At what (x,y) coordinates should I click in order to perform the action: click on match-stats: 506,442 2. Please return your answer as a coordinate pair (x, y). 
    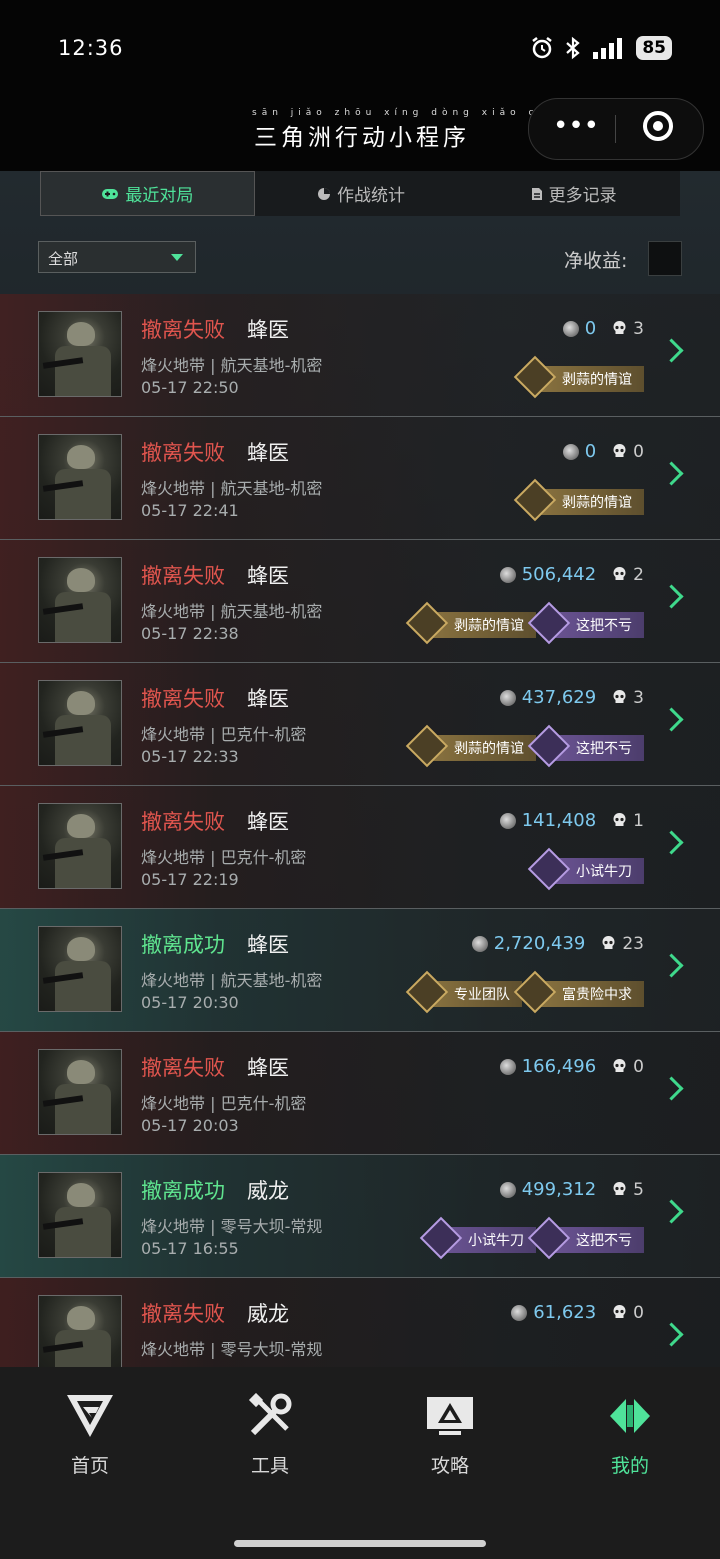
    Looking at the image, I should click on (571, 574).